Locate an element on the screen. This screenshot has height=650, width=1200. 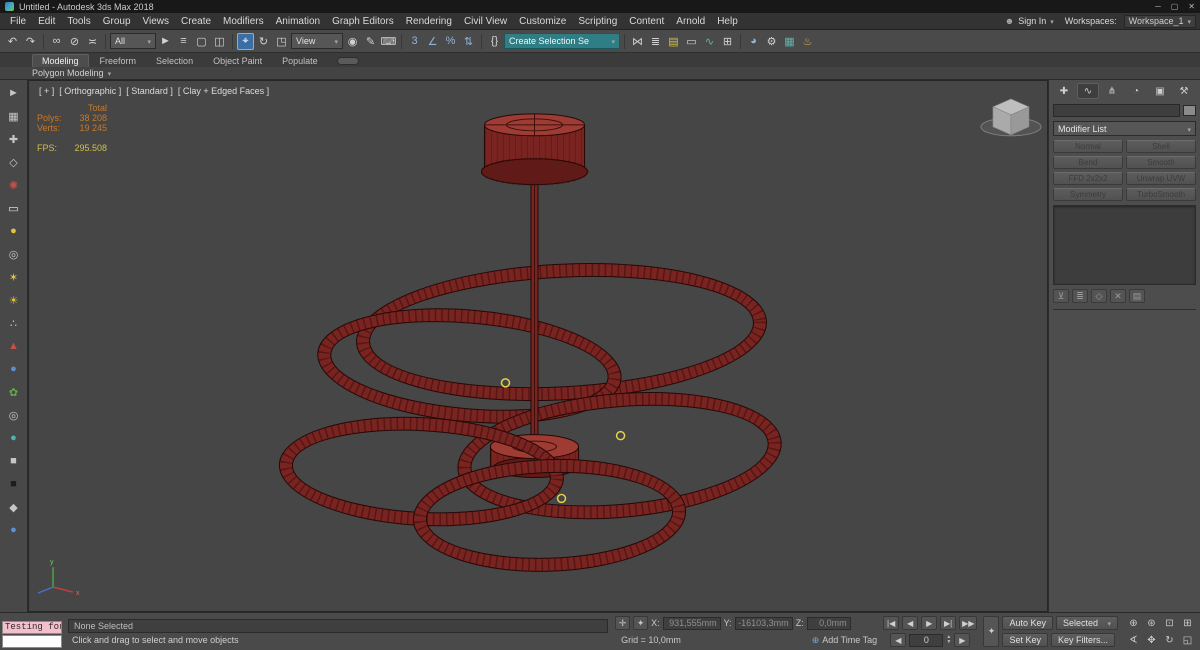
named-selection-sets-dropdown: Create Selection Se is located at coordinates (562, 41).